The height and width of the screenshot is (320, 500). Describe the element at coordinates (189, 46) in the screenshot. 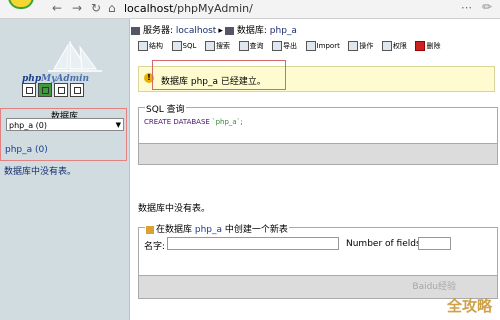

I see `tab-label: SQL` at that location.